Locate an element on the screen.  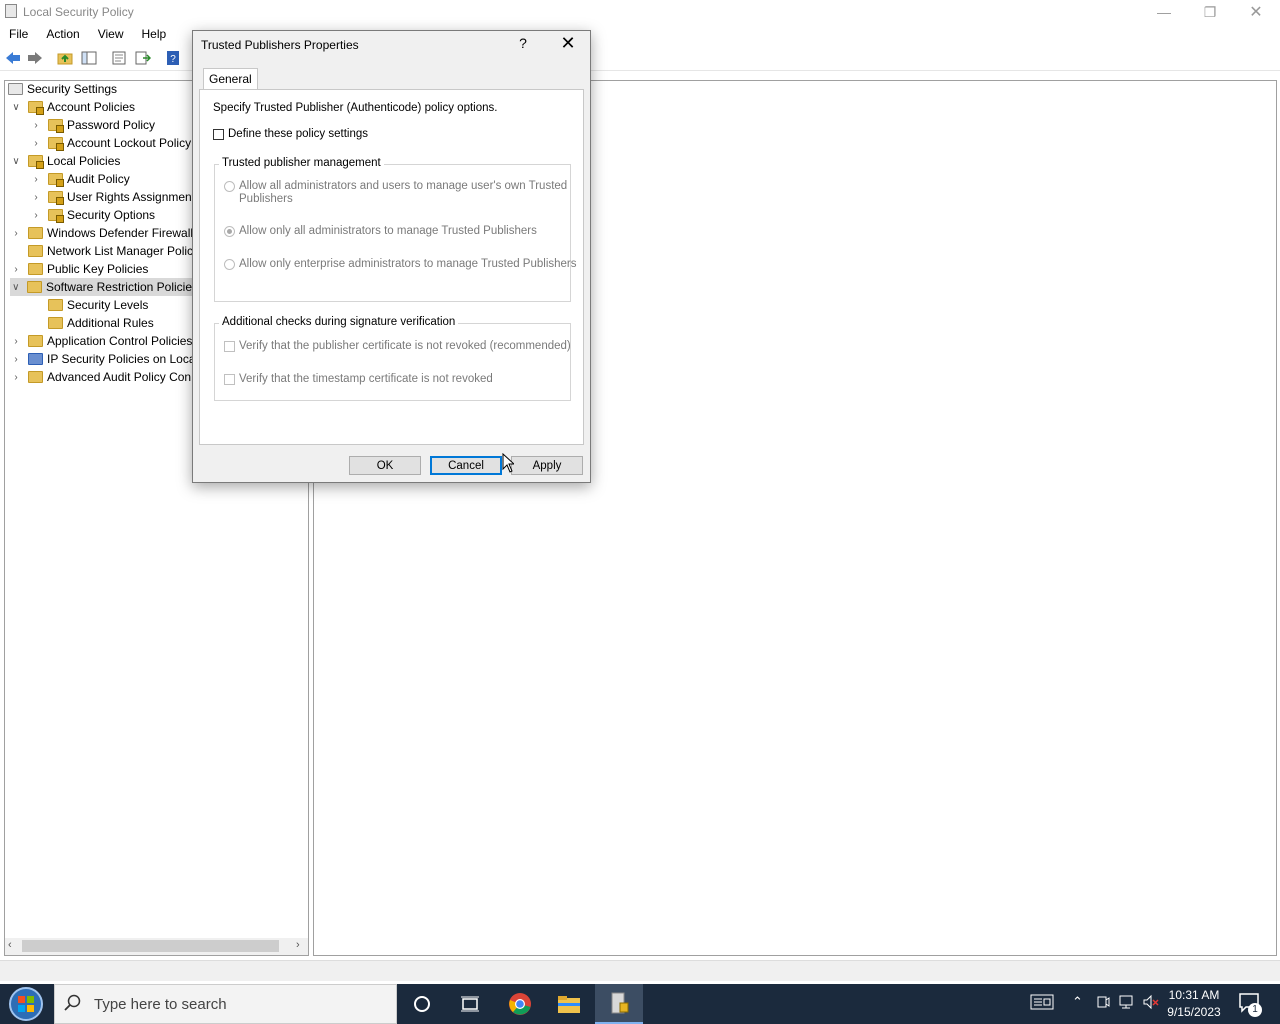
network-icon is located at coordinates (1127, 1003).